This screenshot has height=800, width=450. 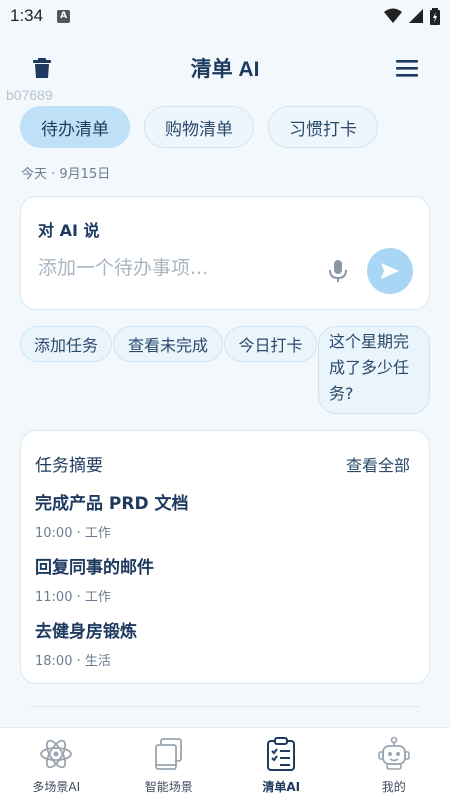 What do you see at coordinates (178, 268) in the screenshot?
I see `todo-input` at bounding box center [178, 268].